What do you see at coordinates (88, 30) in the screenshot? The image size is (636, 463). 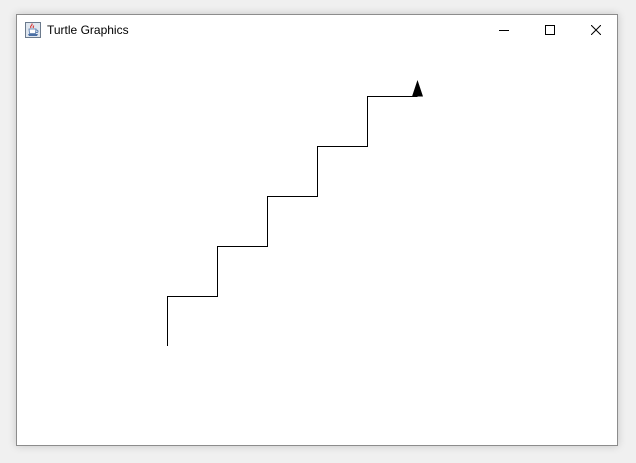 I see `window-title: Turtle Graphics` at bounding box center [88, 30].